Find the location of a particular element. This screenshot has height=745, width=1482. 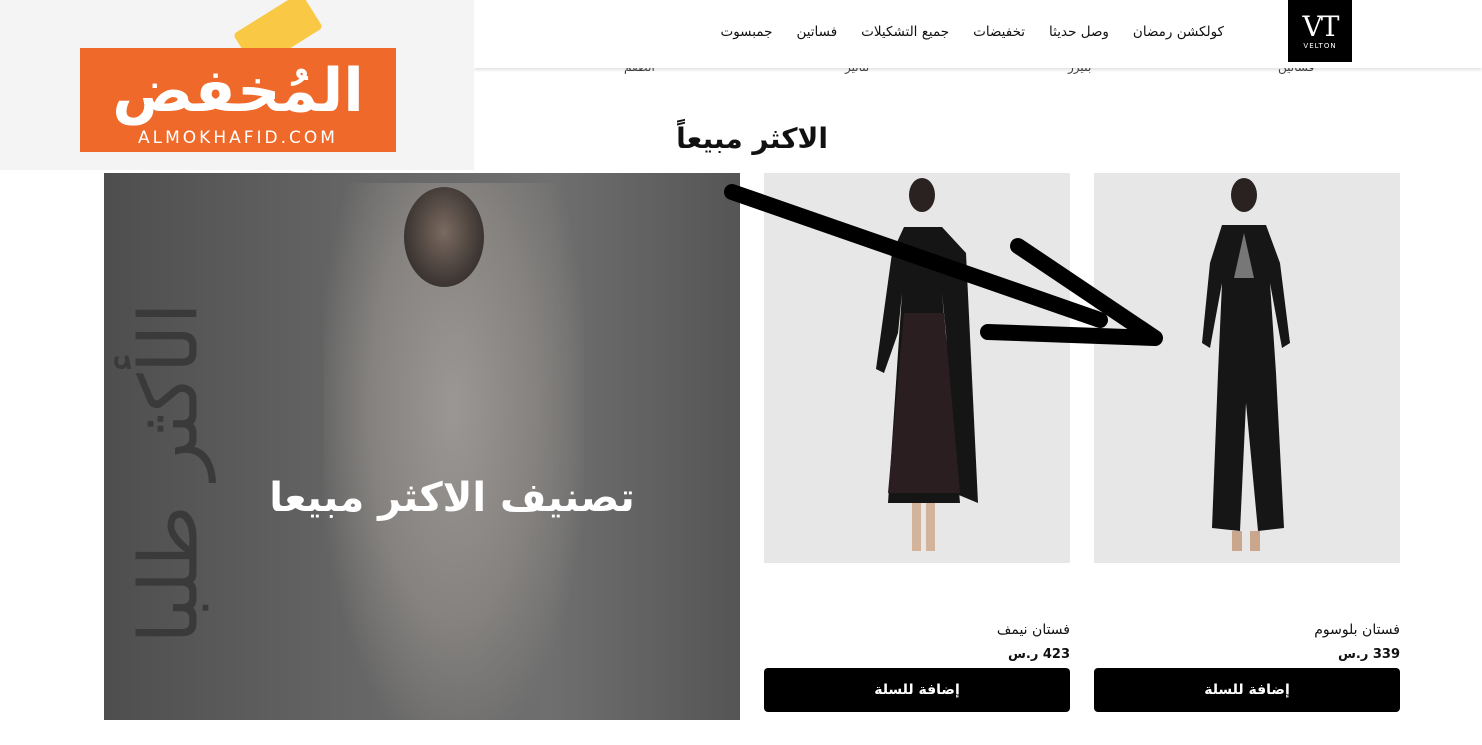

banner-caption: تصنيف الاكثر مبيعا is located at coordinates (452, 498).